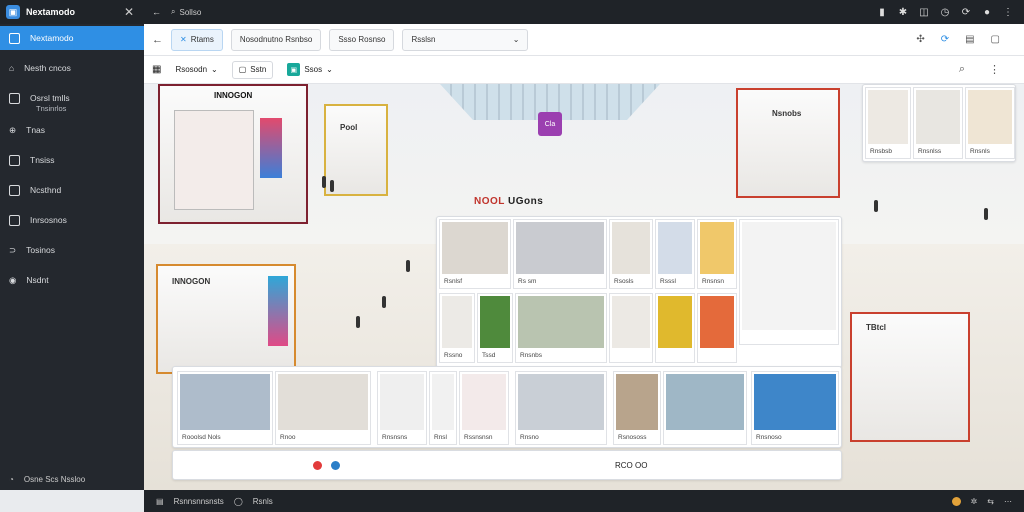 The height and width of the screenshot is (512, 1024). What do you see at coordinates (129, 12) in the screenshot?
I see `close-icon: ✕` at bounding box center [129, 12].